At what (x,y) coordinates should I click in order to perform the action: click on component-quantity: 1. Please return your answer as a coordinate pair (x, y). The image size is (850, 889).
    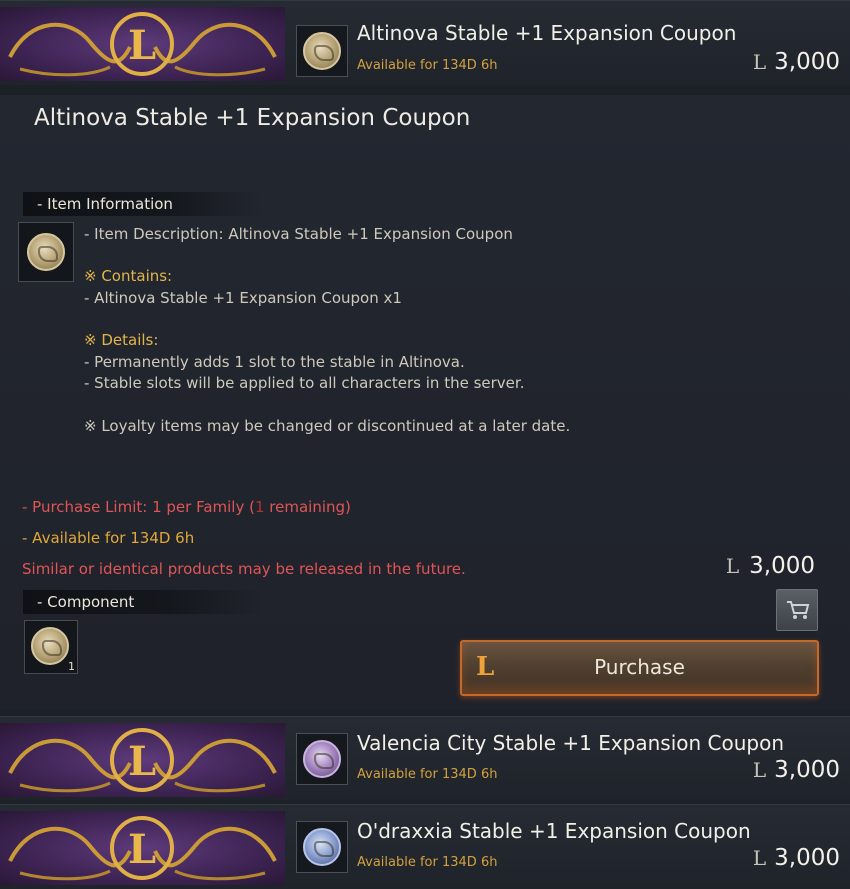
    Looking at the image, I should click on (71, 666).